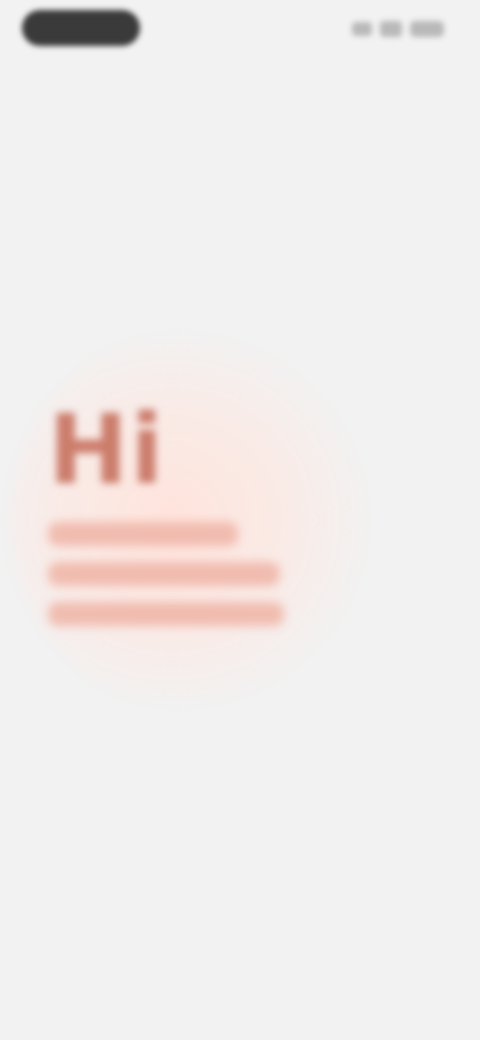 Image resolution: width=480 pixels, height=1040 pixels. Describe the element at coordinates (240, 32) in the screenshot. I see `status-bar` at that location.